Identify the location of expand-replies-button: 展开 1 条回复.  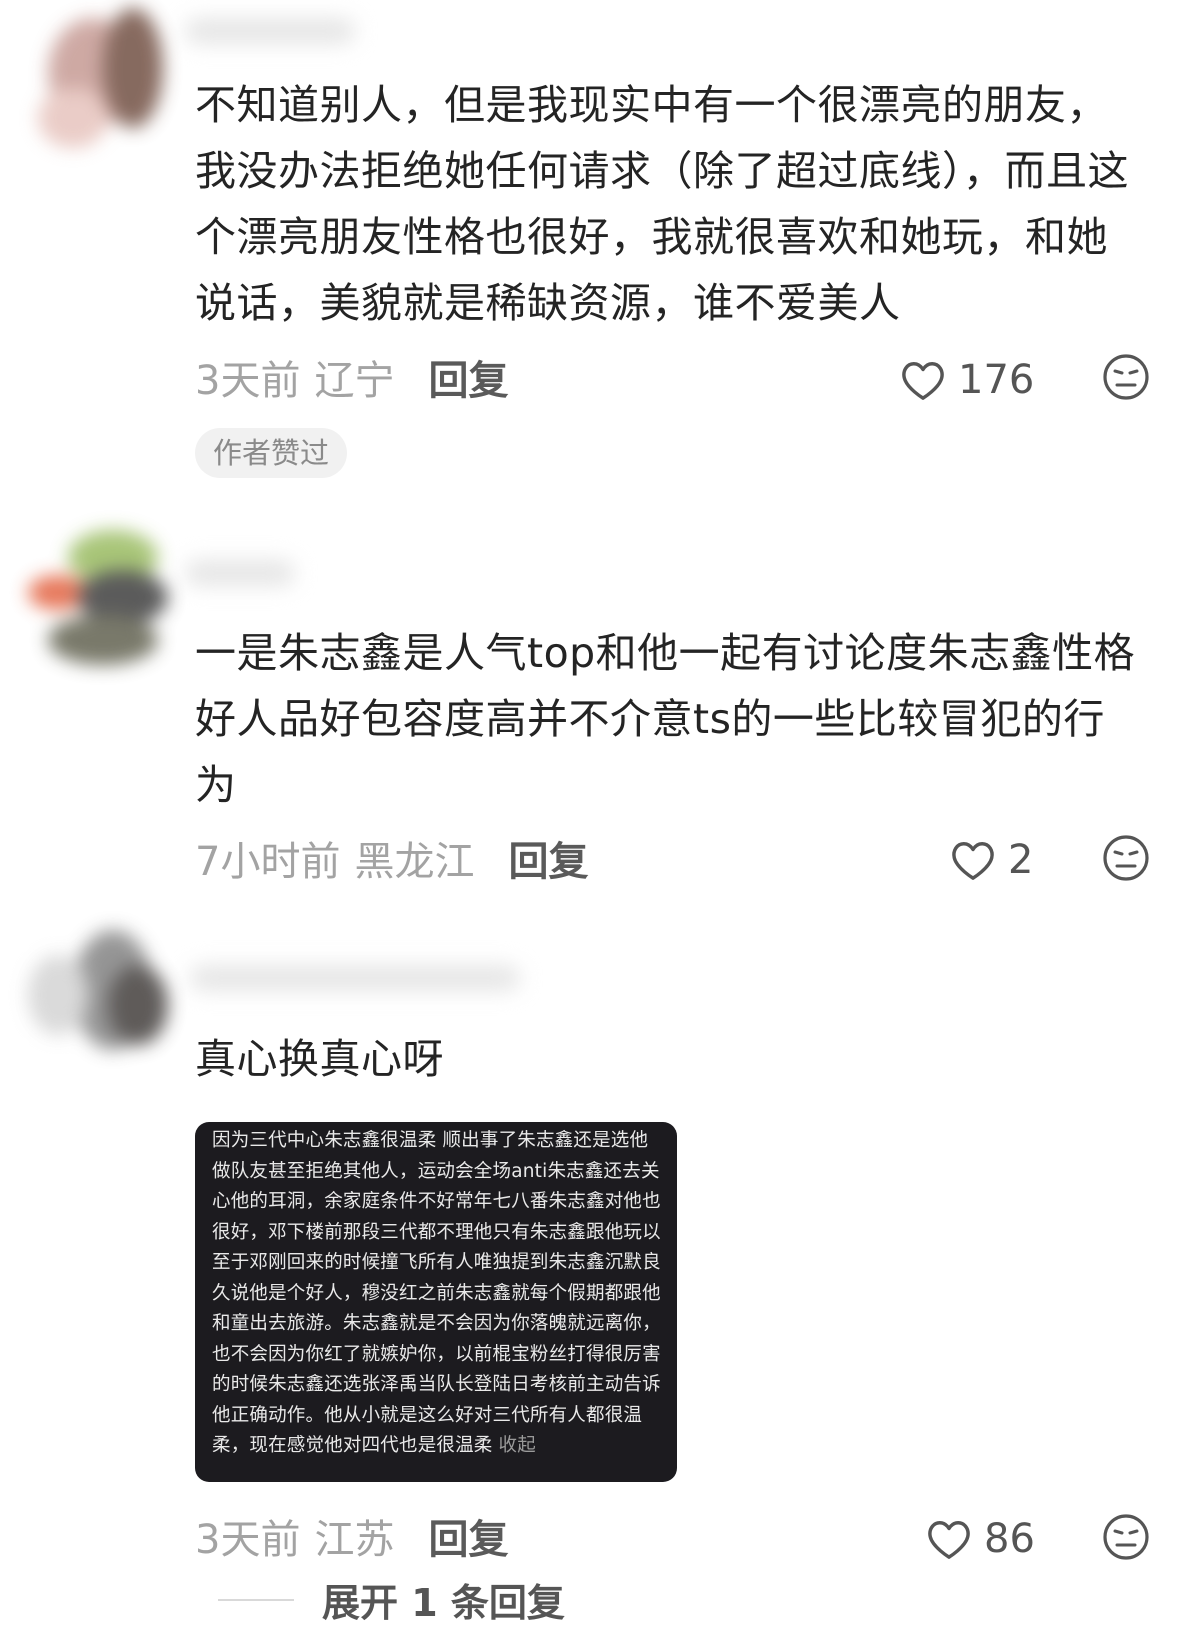
(391, 1599).